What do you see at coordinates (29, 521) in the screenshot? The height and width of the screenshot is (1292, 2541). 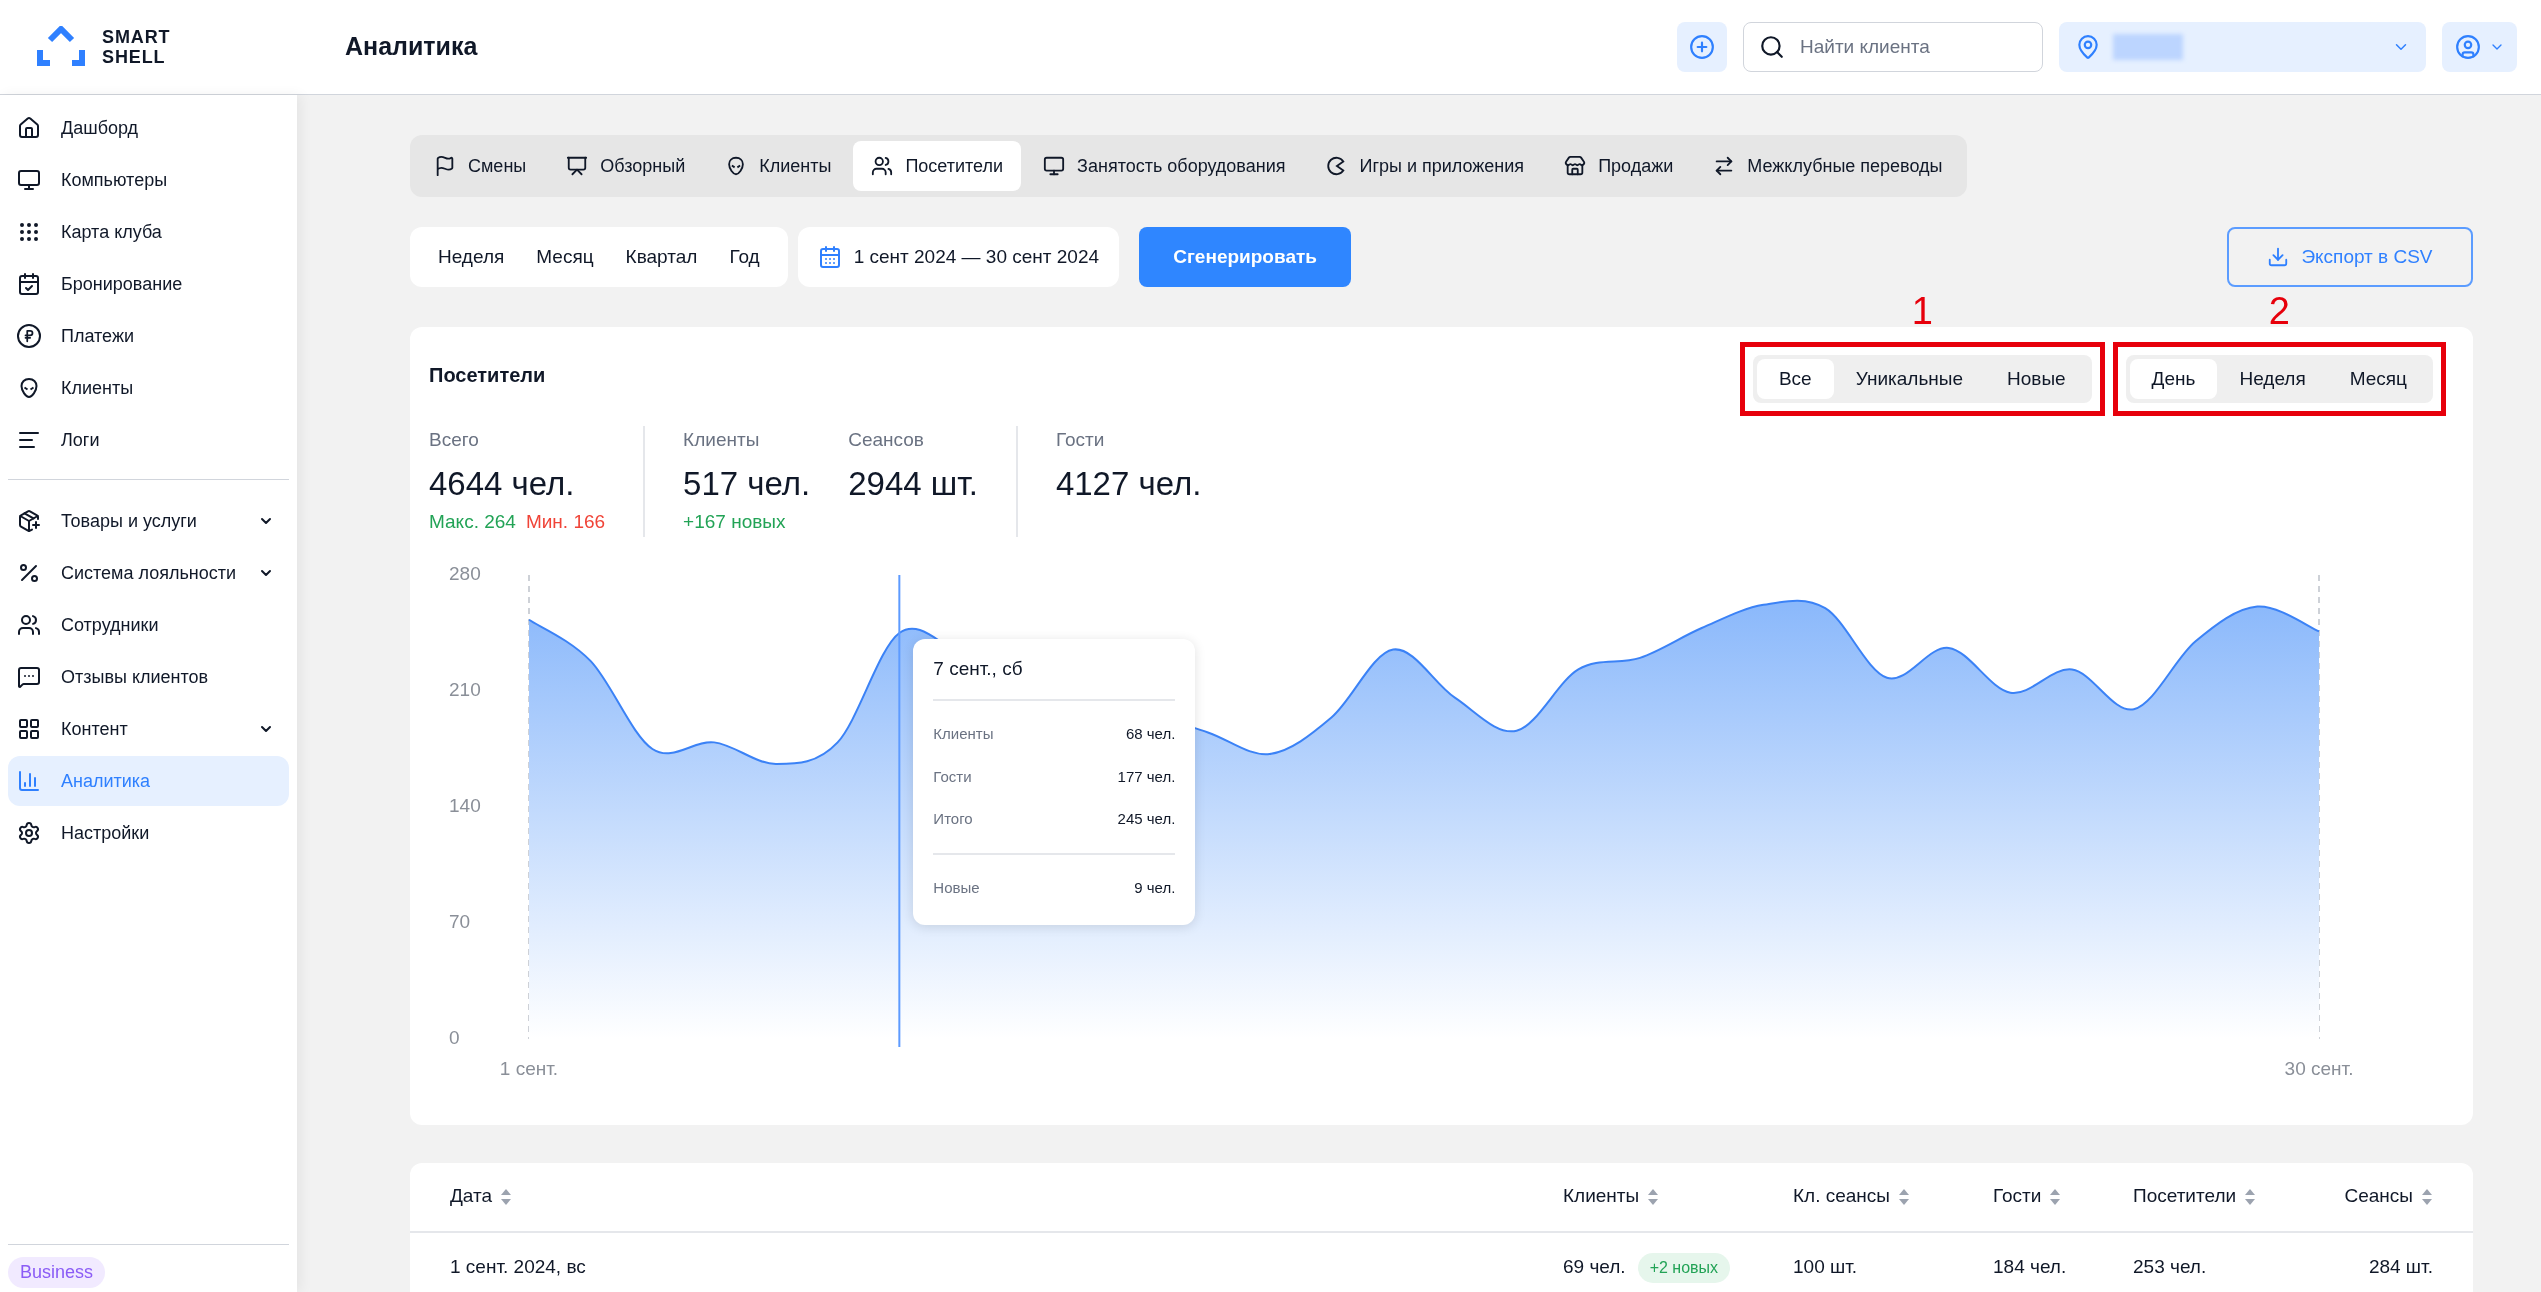 I see `box-plus-icon` at bounding box center [29, 521].